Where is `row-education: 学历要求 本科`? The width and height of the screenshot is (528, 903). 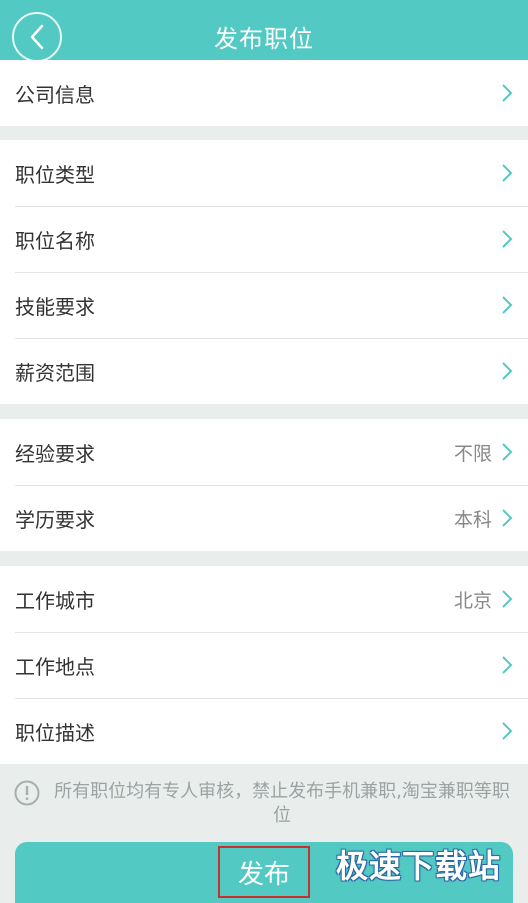 row-education: 学历要求 本科 is located at coordinates (264, 518).